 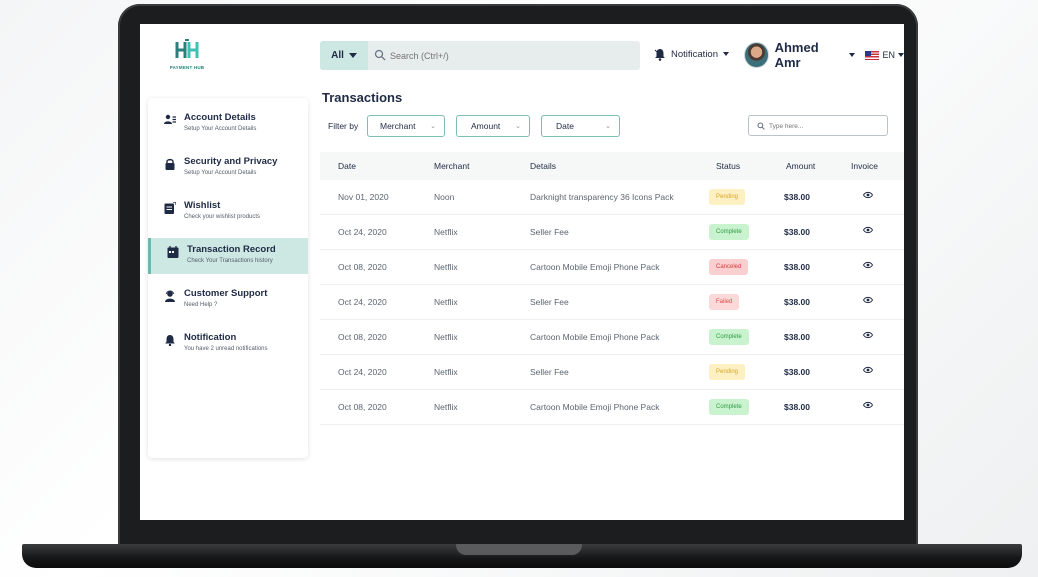 I want to click on calendar-icon, so click(x=173, y=252).